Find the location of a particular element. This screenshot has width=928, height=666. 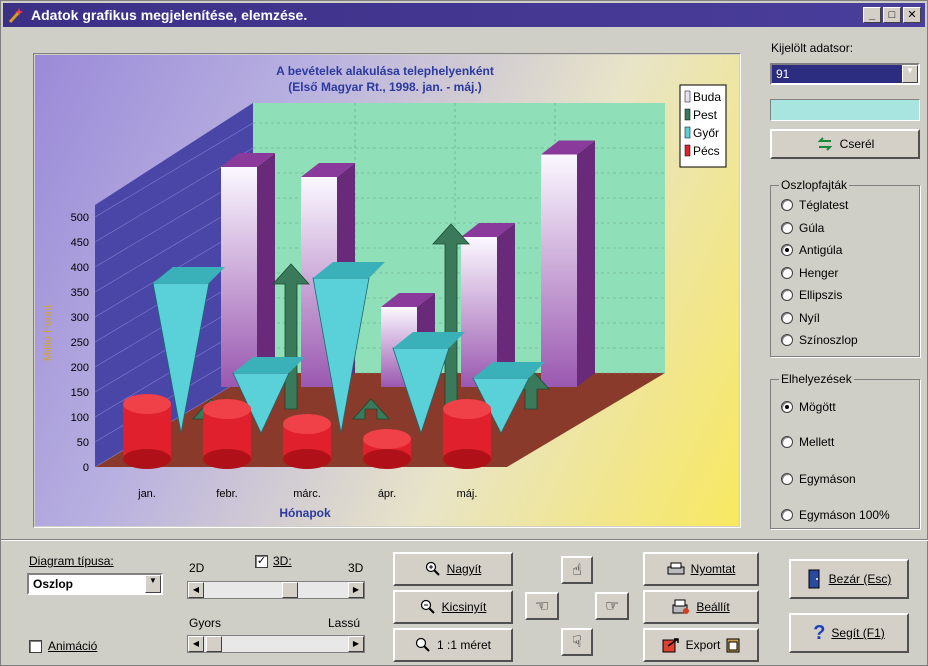

zoom-in-button: Nagyít is located at coordinates (453, 569).